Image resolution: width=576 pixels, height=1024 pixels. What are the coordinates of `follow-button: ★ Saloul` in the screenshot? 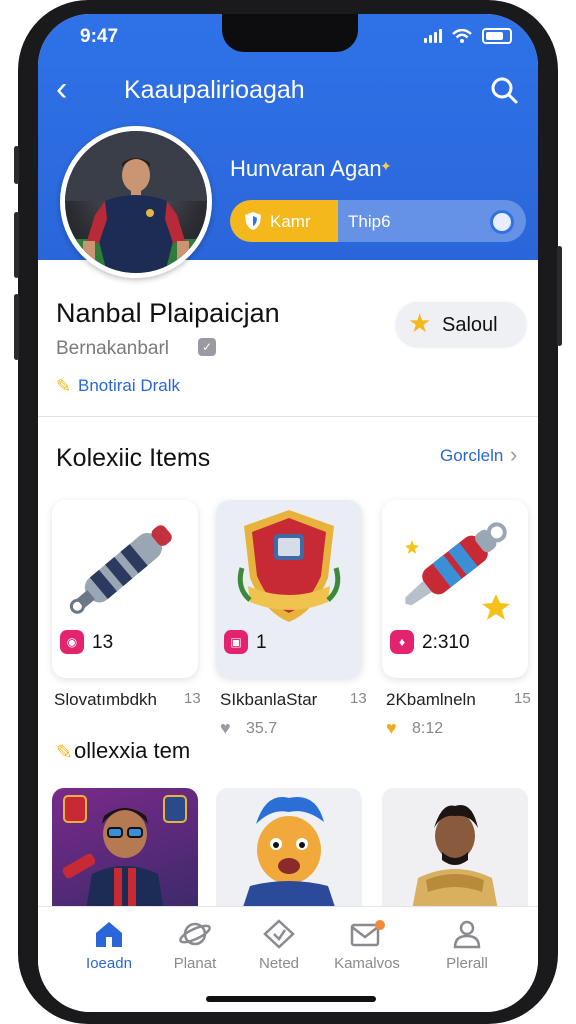 It's located at (461, 324).